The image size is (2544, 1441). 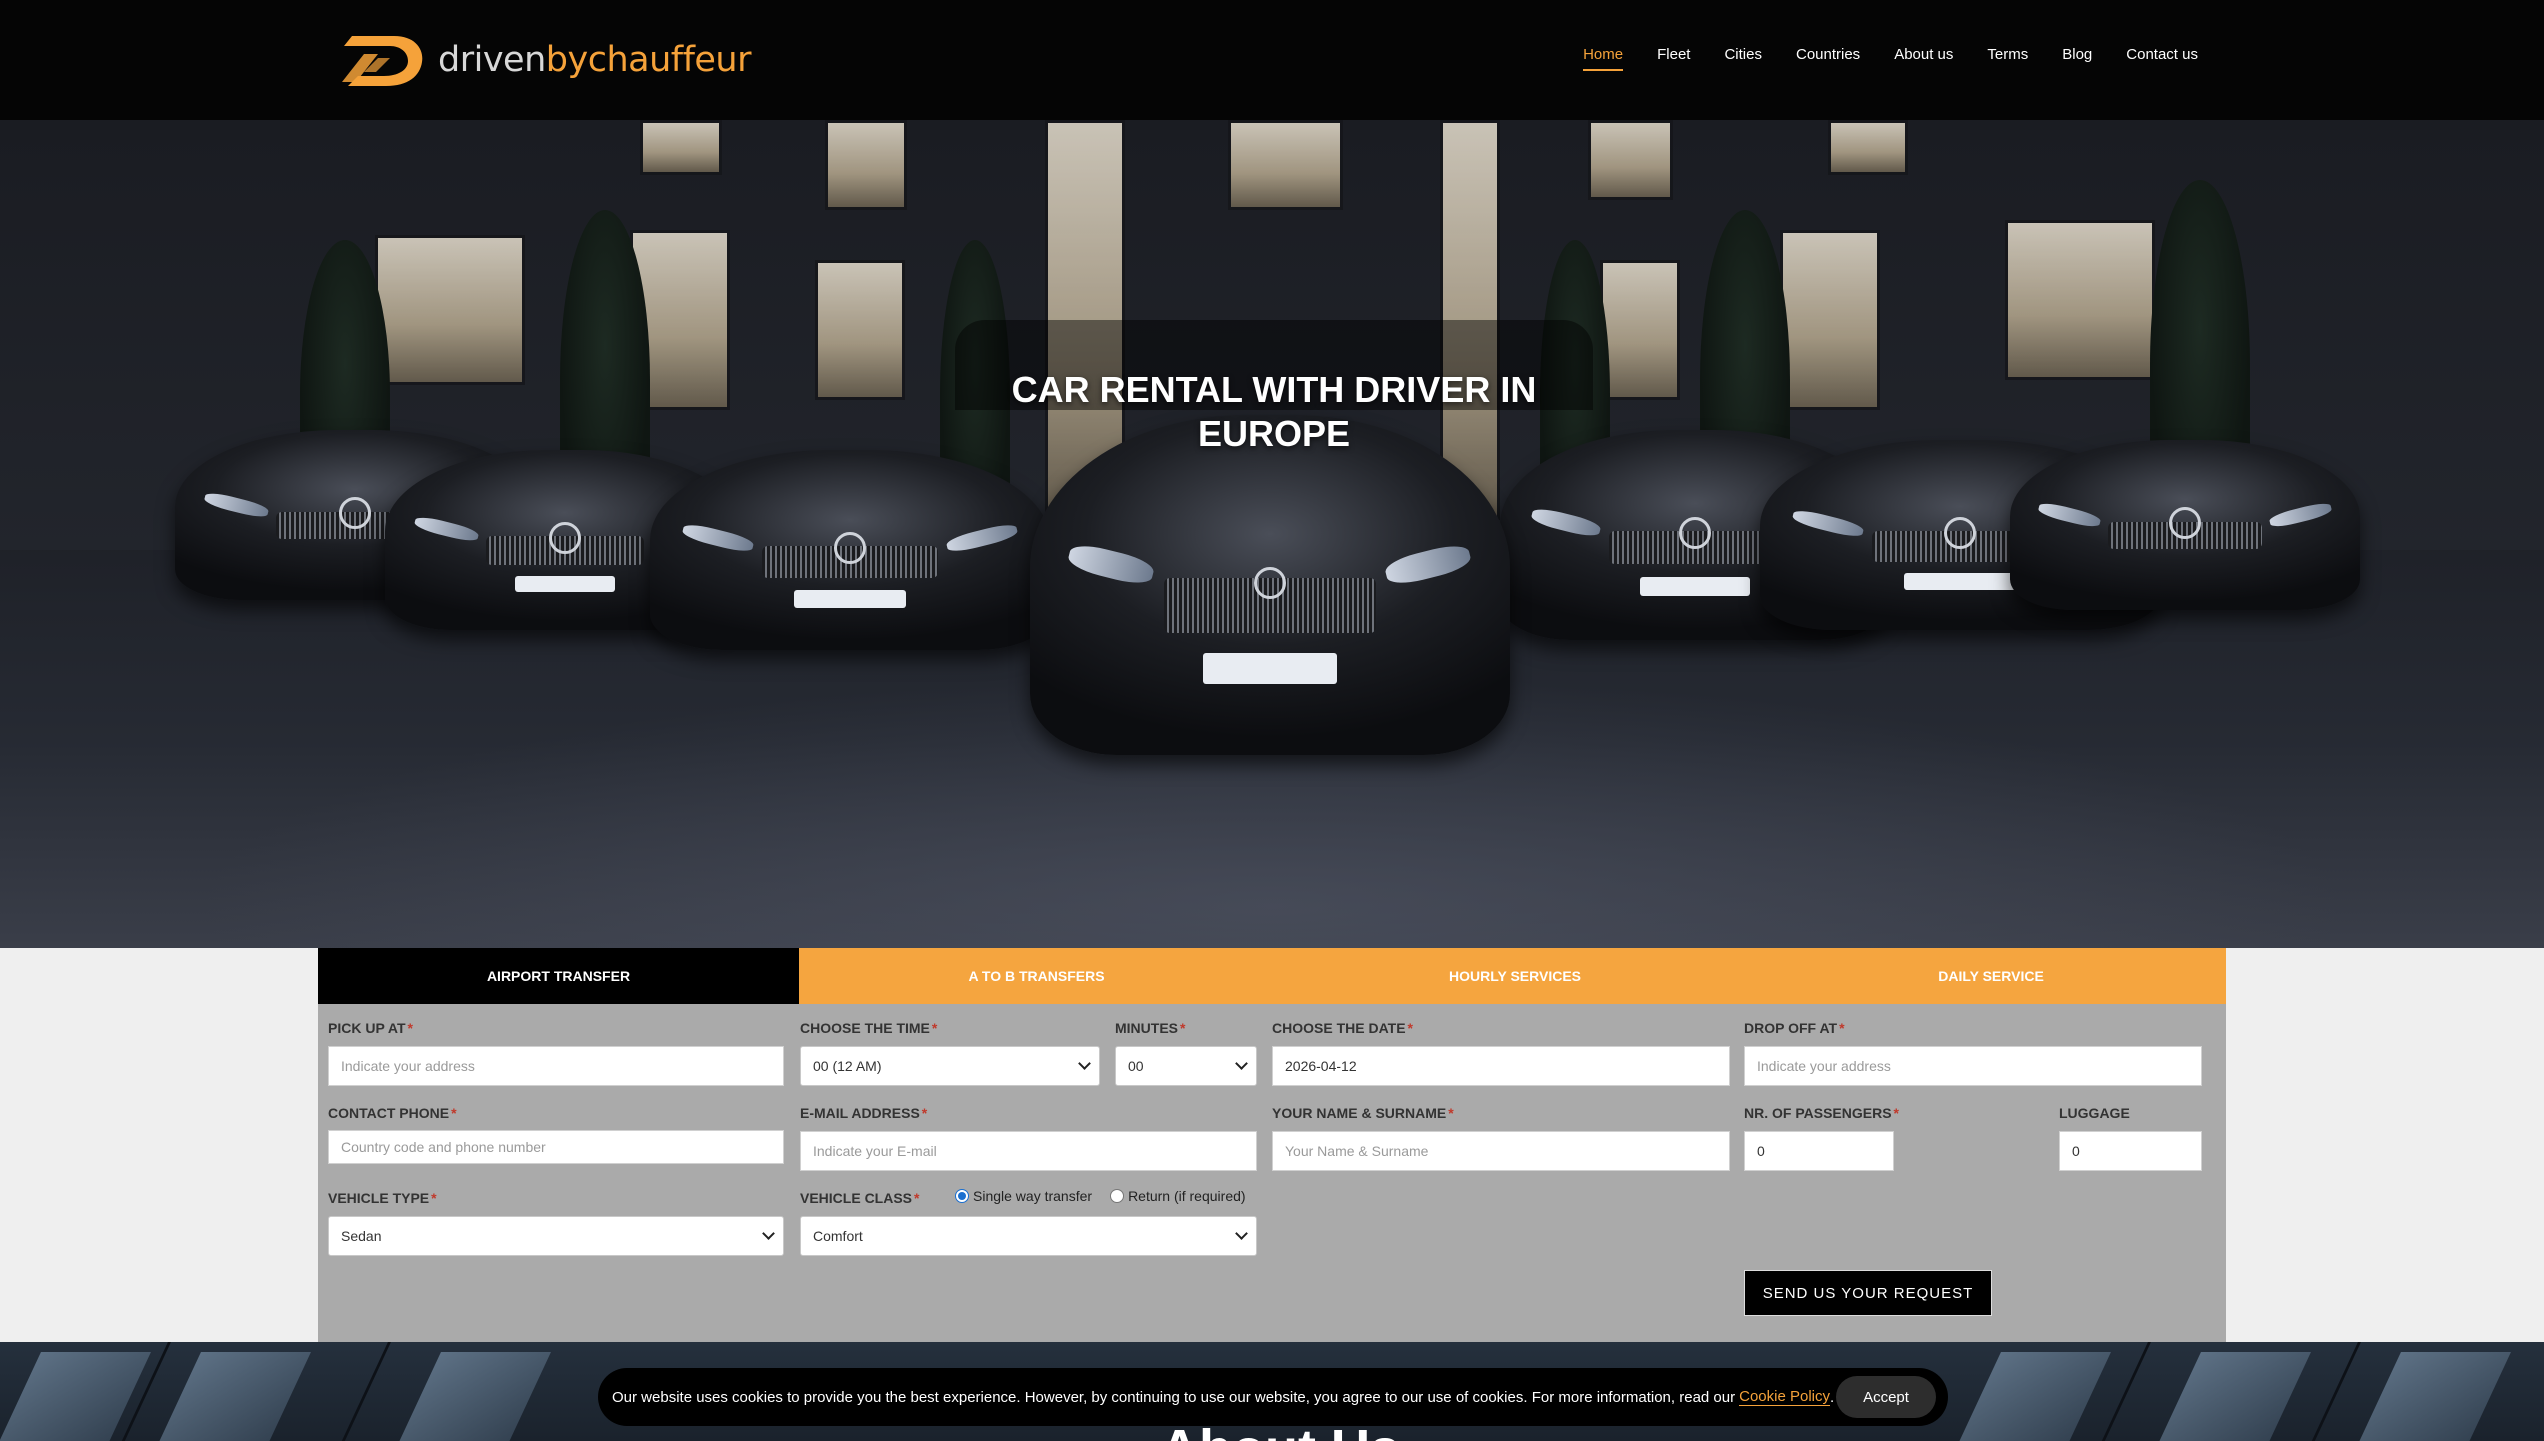 What do you see at coordinates (382, 1198) in the screenshot?
I see `vehicle-type-label: VEHICLE TYPE *` at bounding box center [382, 1198].